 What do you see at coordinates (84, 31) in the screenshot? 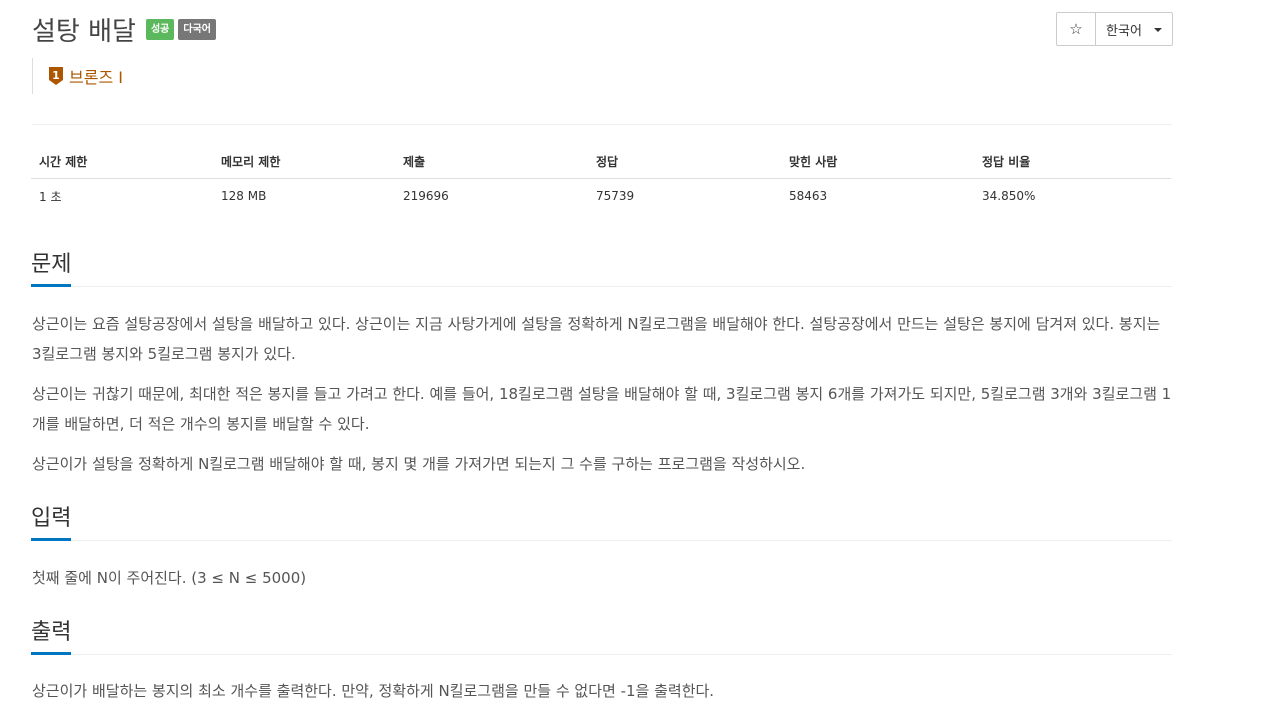
I see `problem-title: 설탕 배달` at bounding box center [84, 31].